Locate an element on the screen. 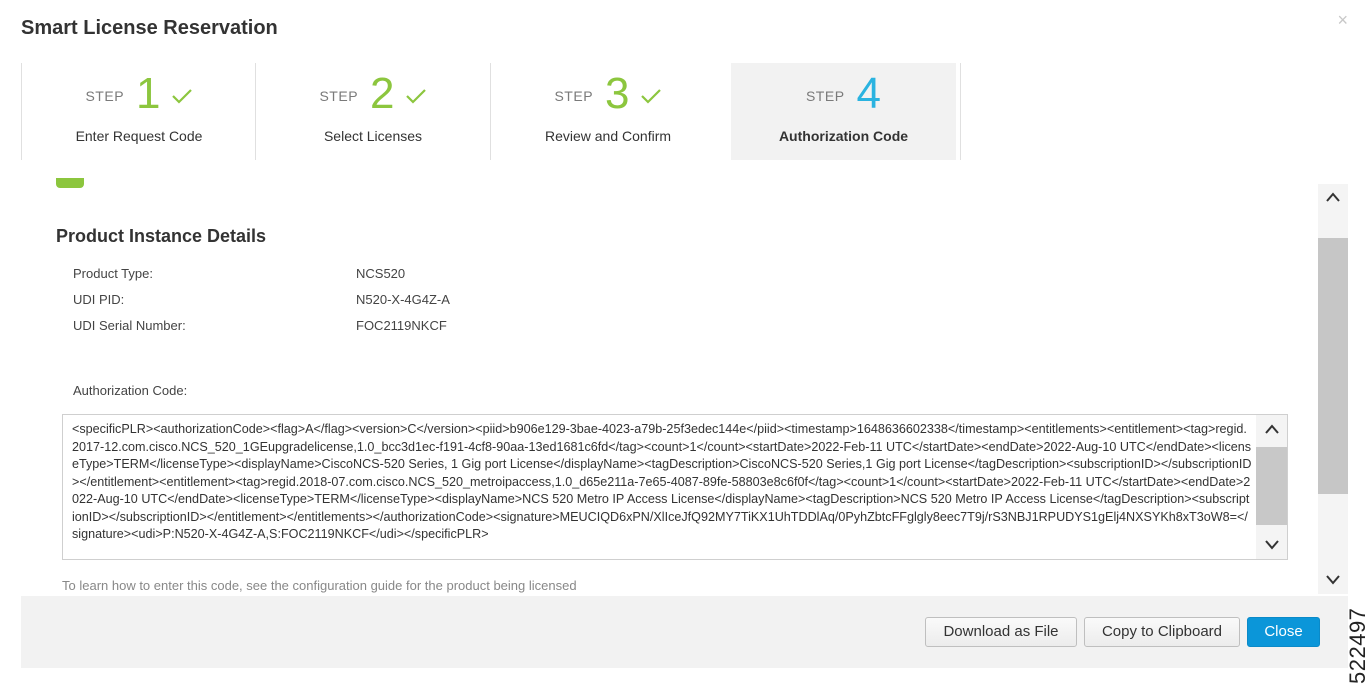  step-1: STEP 1 Enter Request Code is located at coordinates (138, 111).